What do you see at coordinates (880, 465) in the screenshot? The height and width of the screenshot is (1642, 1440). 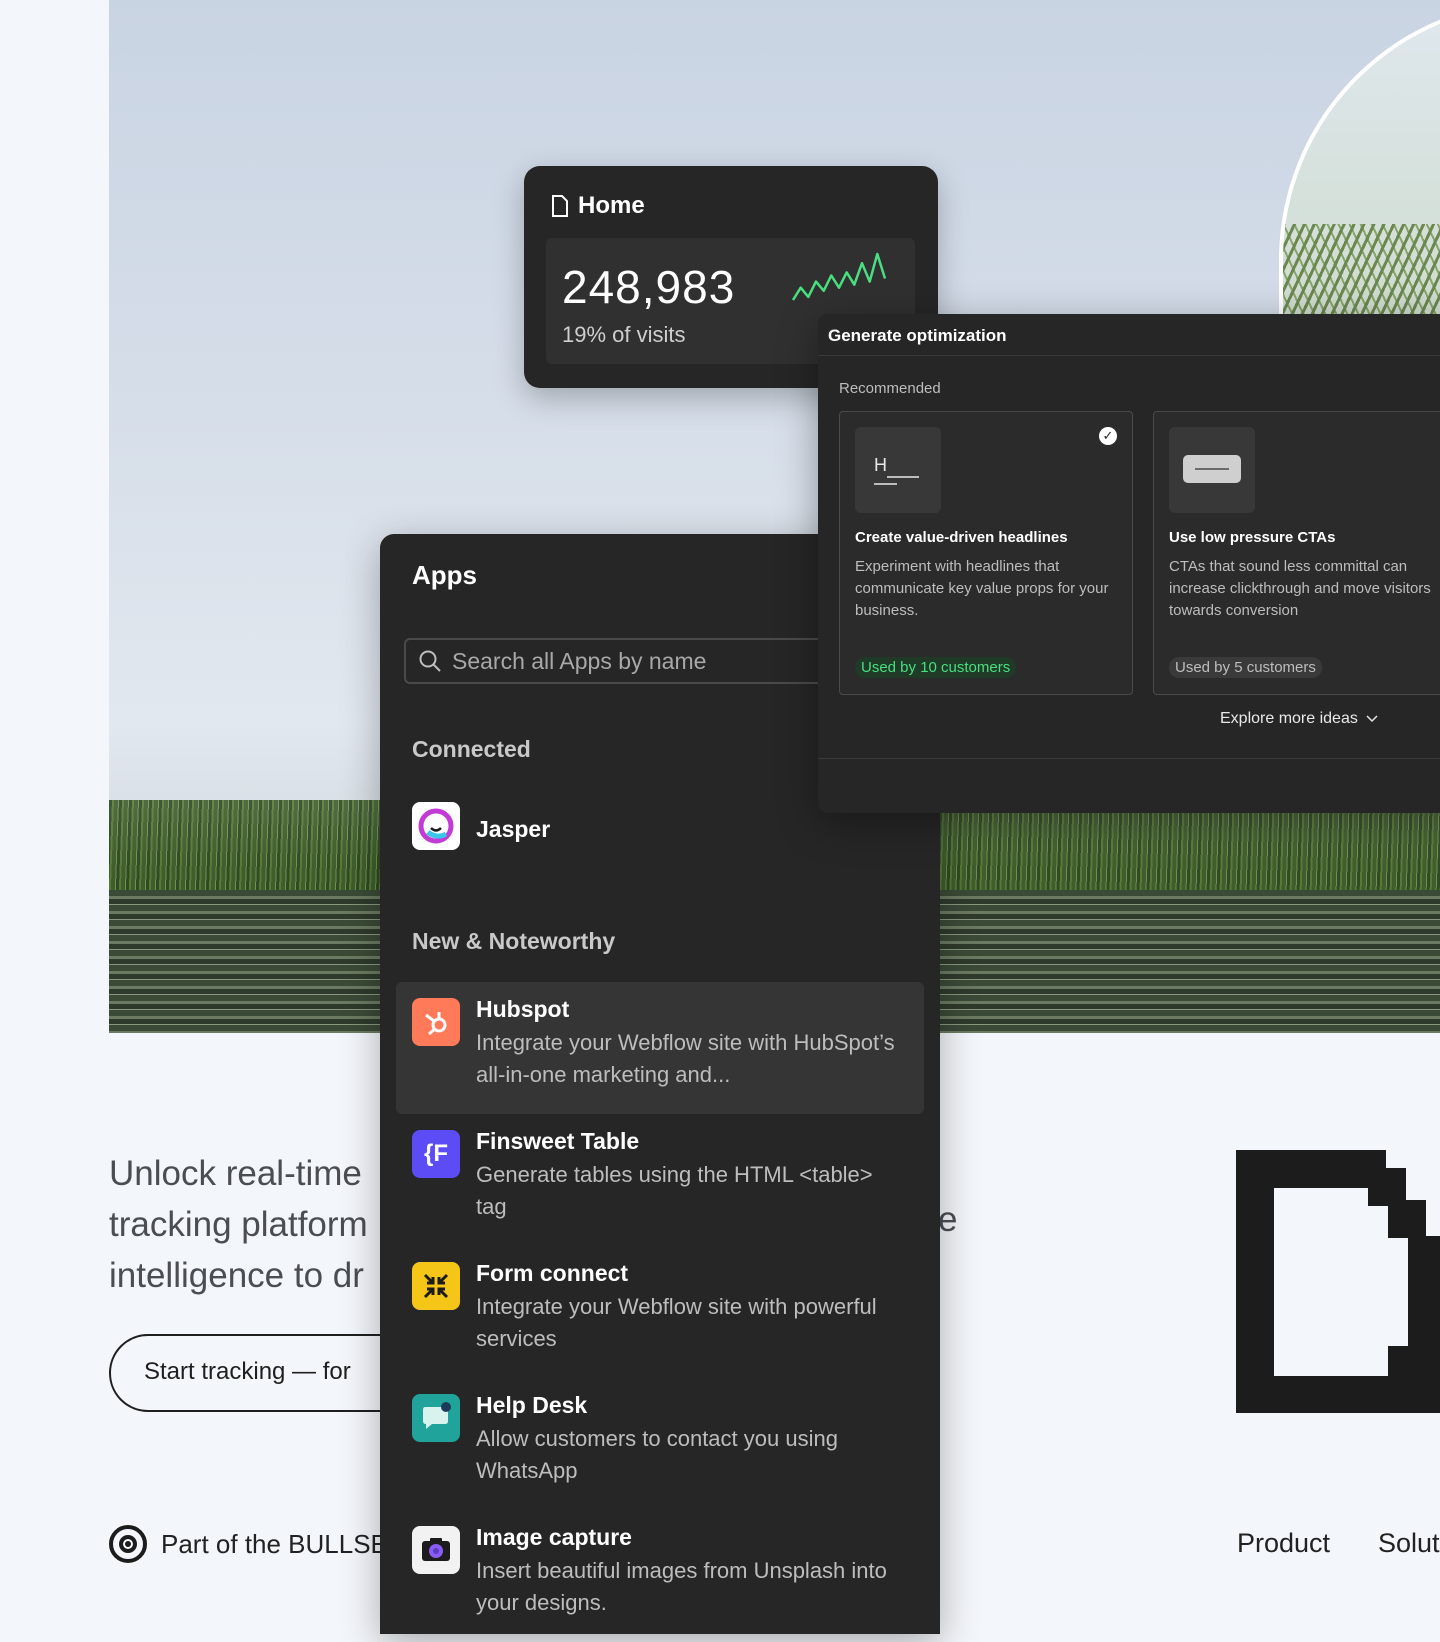 I see `svg-text: H` at bounding box center [880, 465].